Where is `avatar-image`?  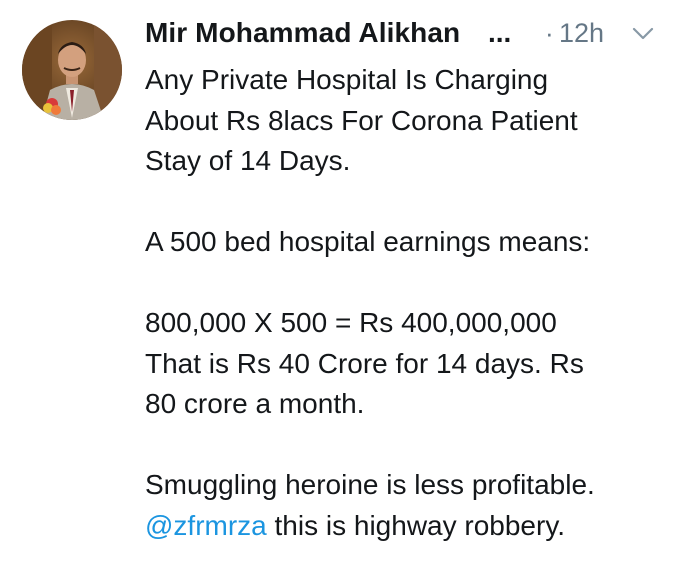 avatar-image is located at coordinates (72, 70).